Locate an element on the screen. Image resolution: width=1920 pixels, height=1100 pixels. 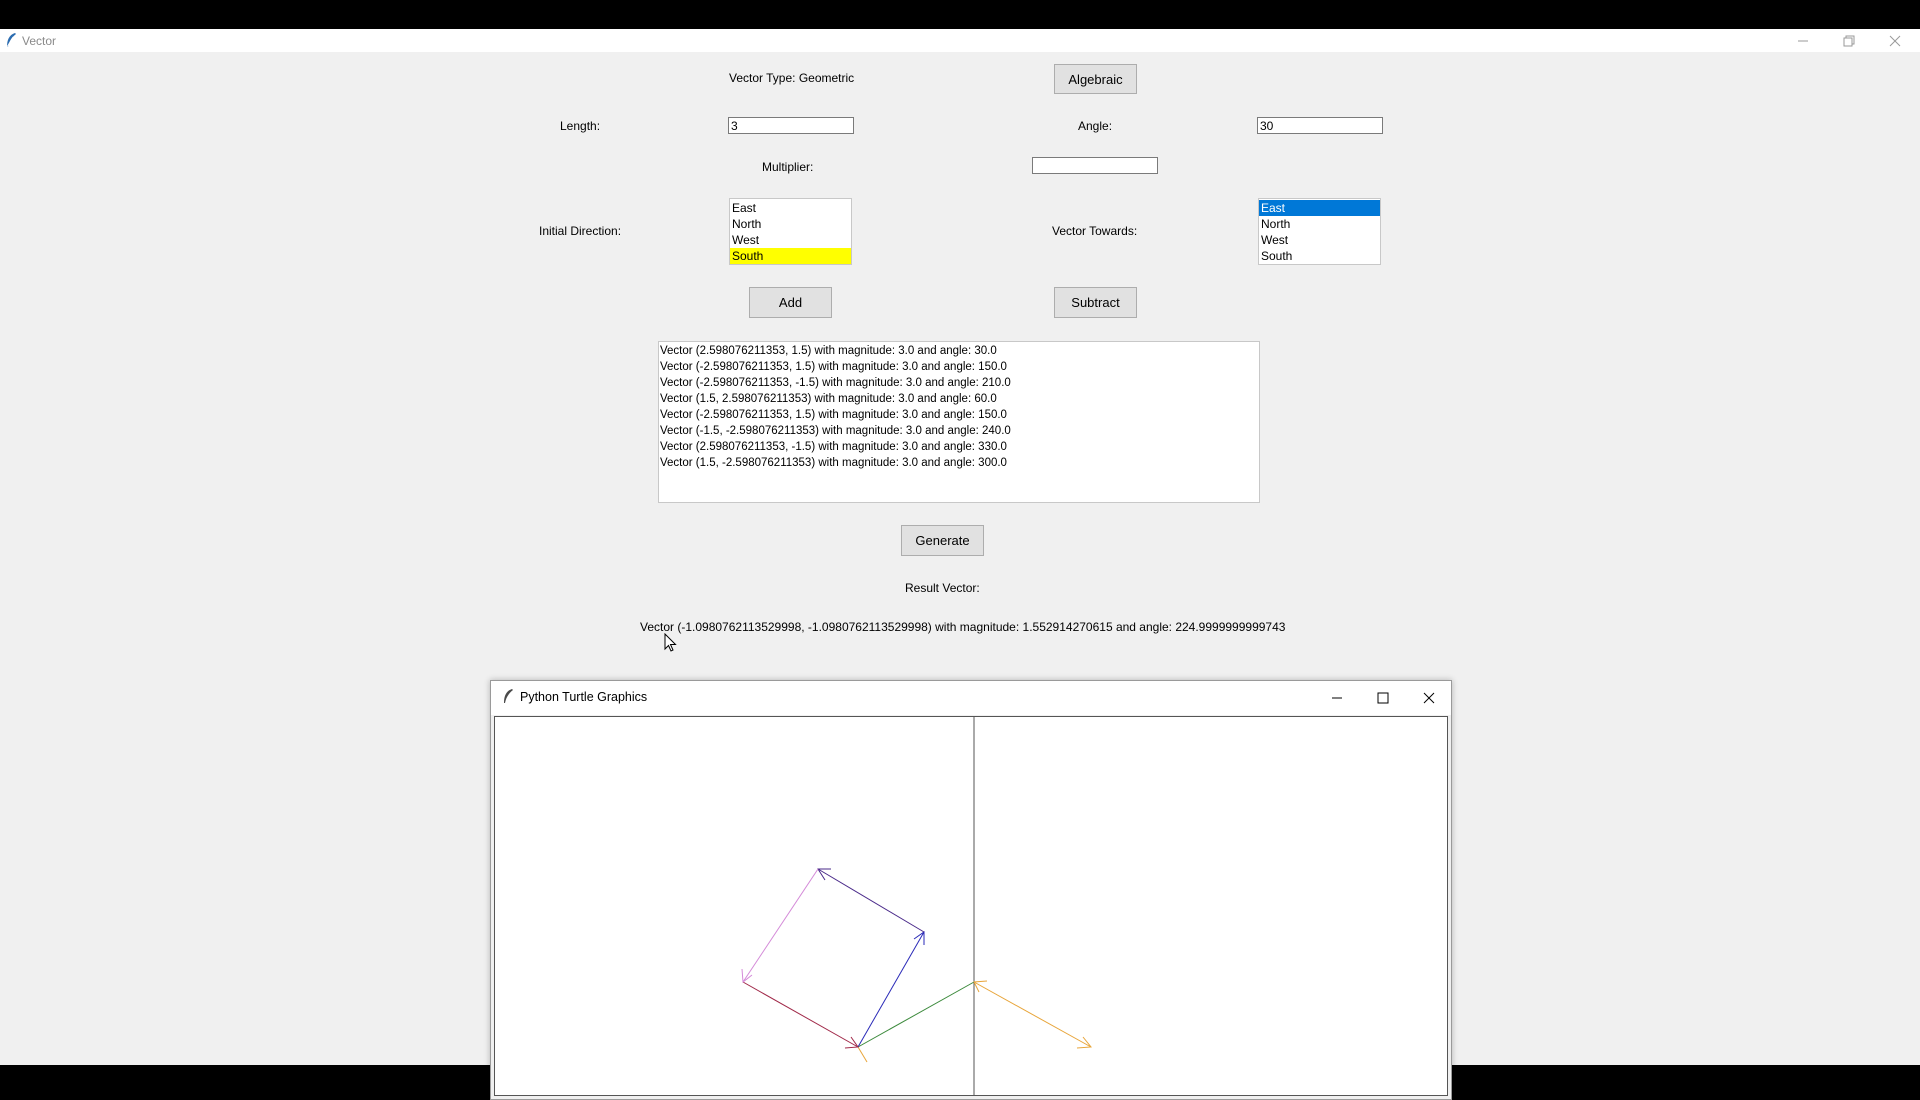
vector-type-label: Vector Type: Geometric is located at coordinates (792, 78).